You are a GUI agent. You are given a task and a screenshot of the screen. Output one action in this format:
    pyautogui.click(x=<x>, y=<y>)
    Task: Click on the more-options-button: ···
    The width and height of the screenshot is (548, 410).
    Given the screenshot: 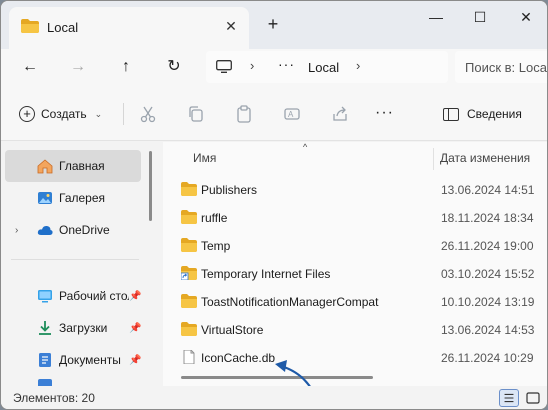 What is the action you would take?
    pyautogui.click(x=384, y=113)
    